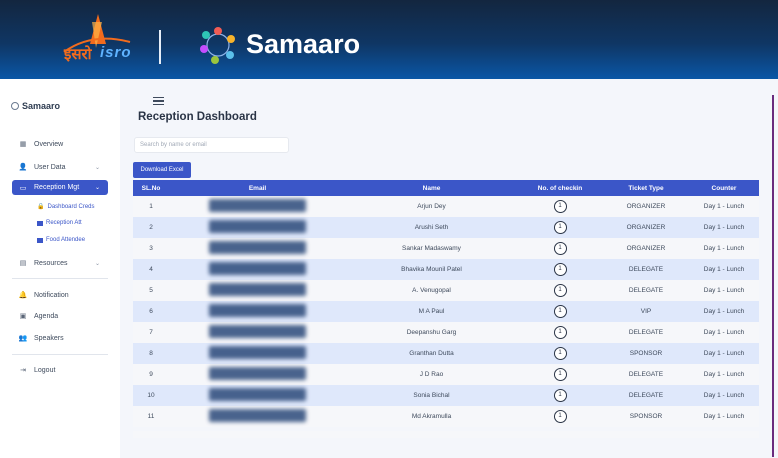  Describe the element at coordinates (40, 240) in the screenshot. I see `list-icon` at that location.